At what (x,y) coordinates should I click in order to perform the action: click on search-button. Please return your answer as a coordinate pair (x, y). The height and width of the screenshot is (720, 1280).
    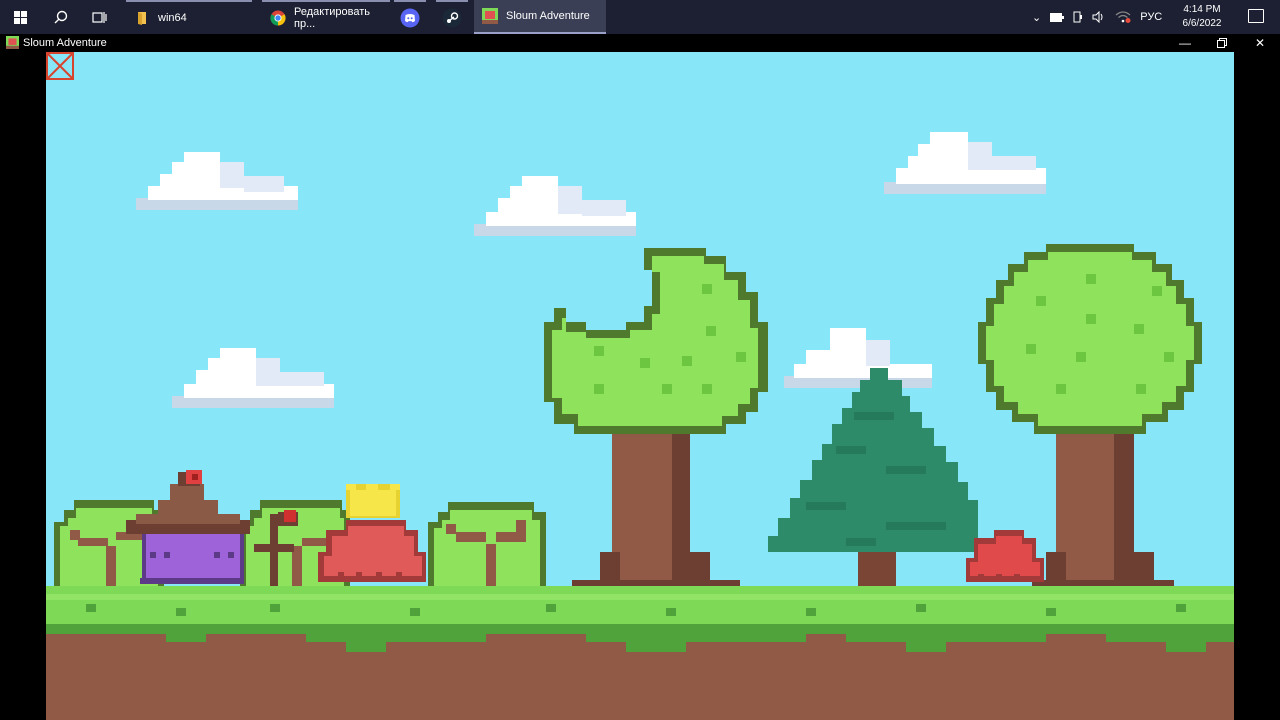
    Looking at the image, I should click on (61, 17).